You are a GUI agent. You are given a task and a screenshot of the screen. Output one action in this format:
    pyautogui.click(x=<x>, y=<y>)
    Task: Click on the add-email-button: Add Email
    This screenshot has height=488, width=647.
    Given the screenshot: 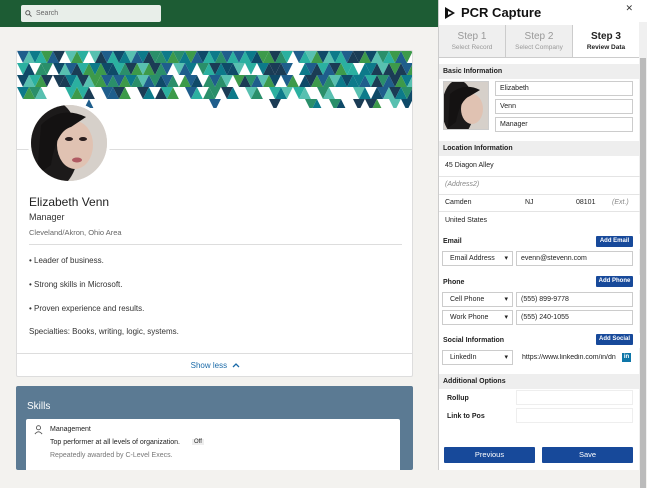 What is the action you would take?
    pyautogui.click(x=614, y=241)
    